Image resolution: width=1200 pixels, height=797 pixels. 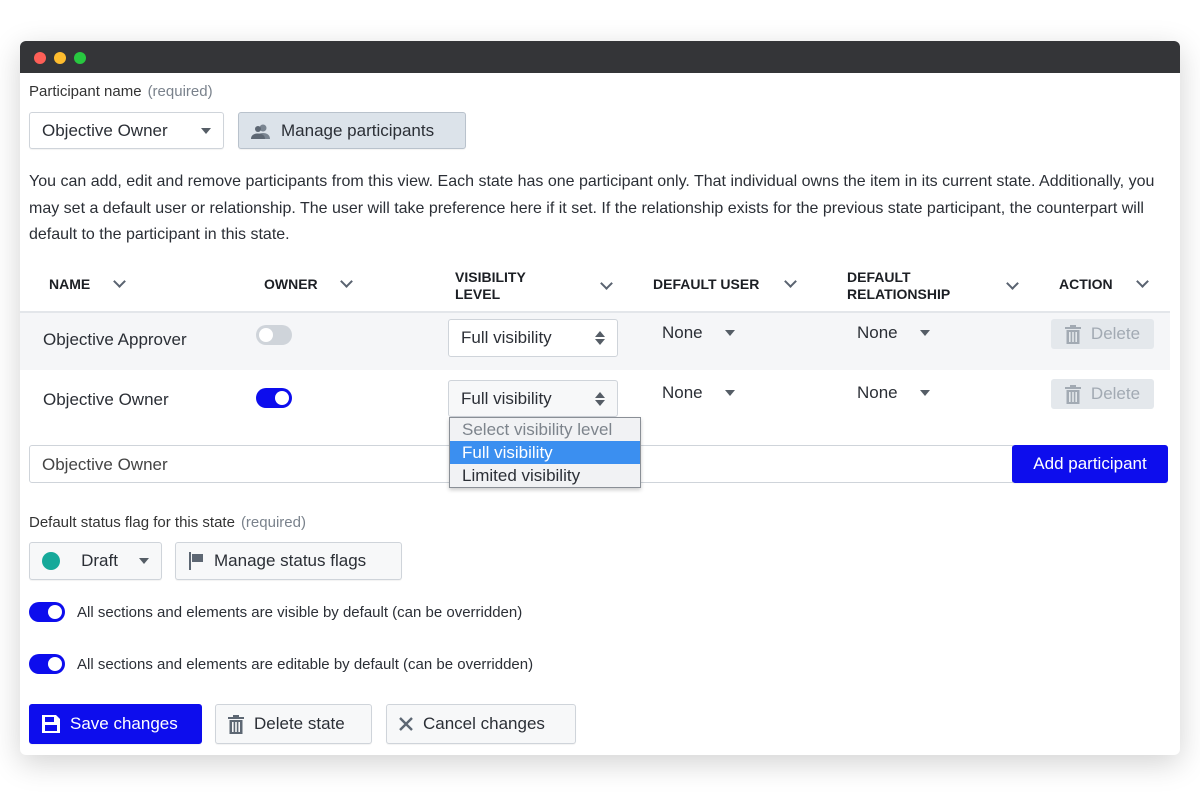 I want to click on participant-name: Objective Approver, so click(x=115, y=339).